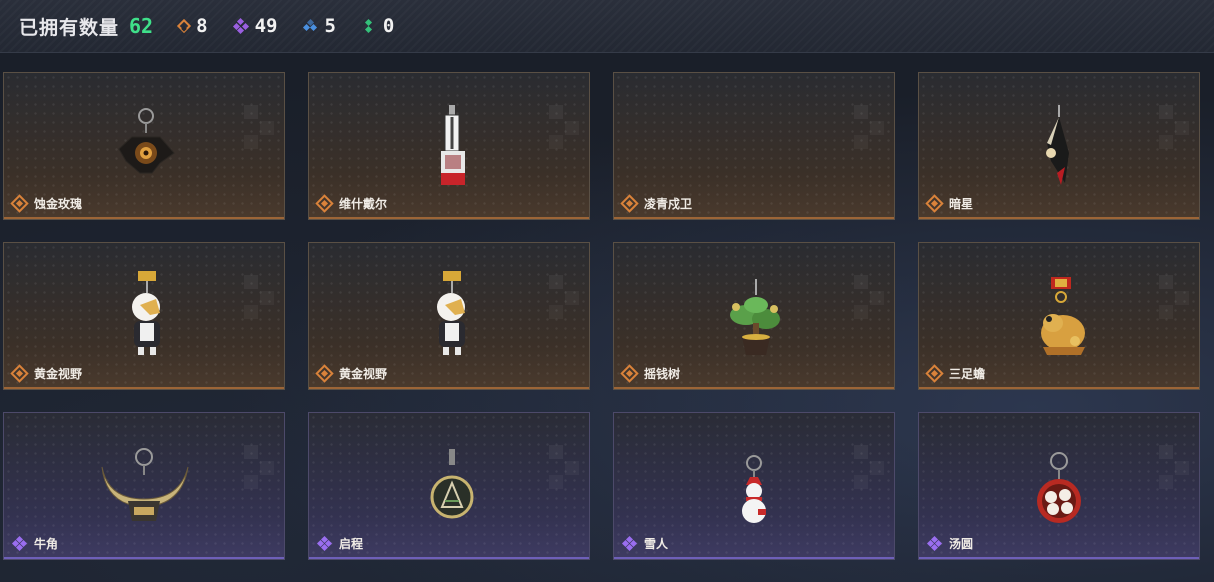 The image size is (1214, 582). I want to click on stat-orange-count: 8, so click(202, 26).